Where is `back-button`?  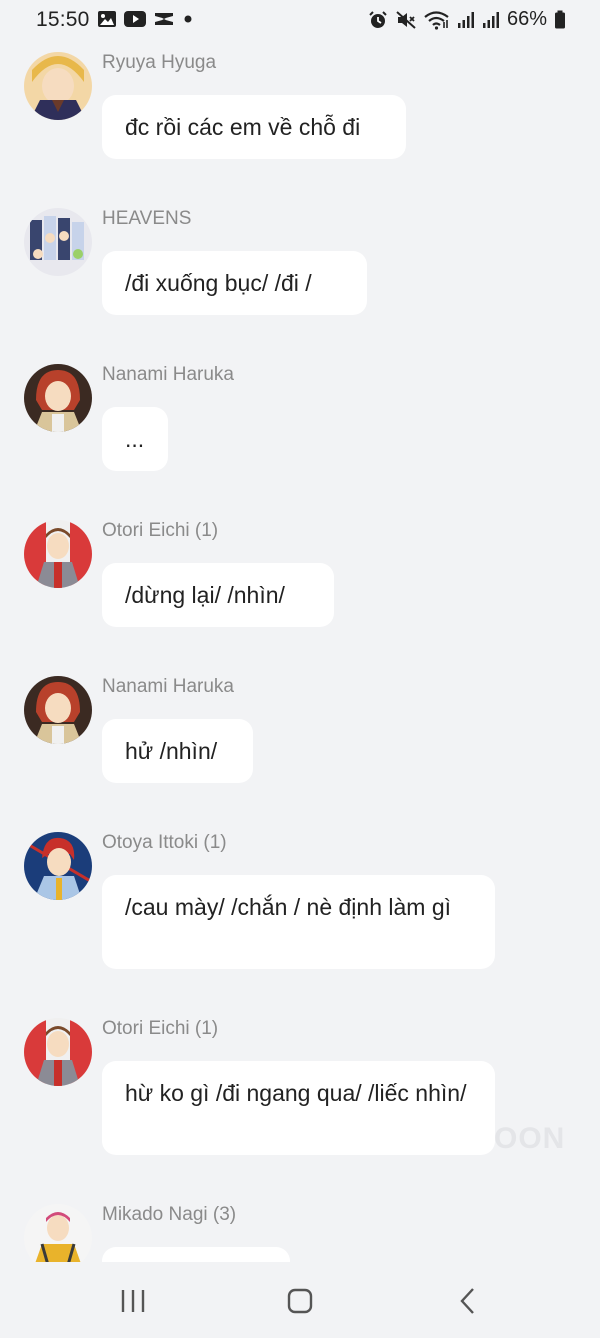 back-button is located at coordinates (468, 1301).